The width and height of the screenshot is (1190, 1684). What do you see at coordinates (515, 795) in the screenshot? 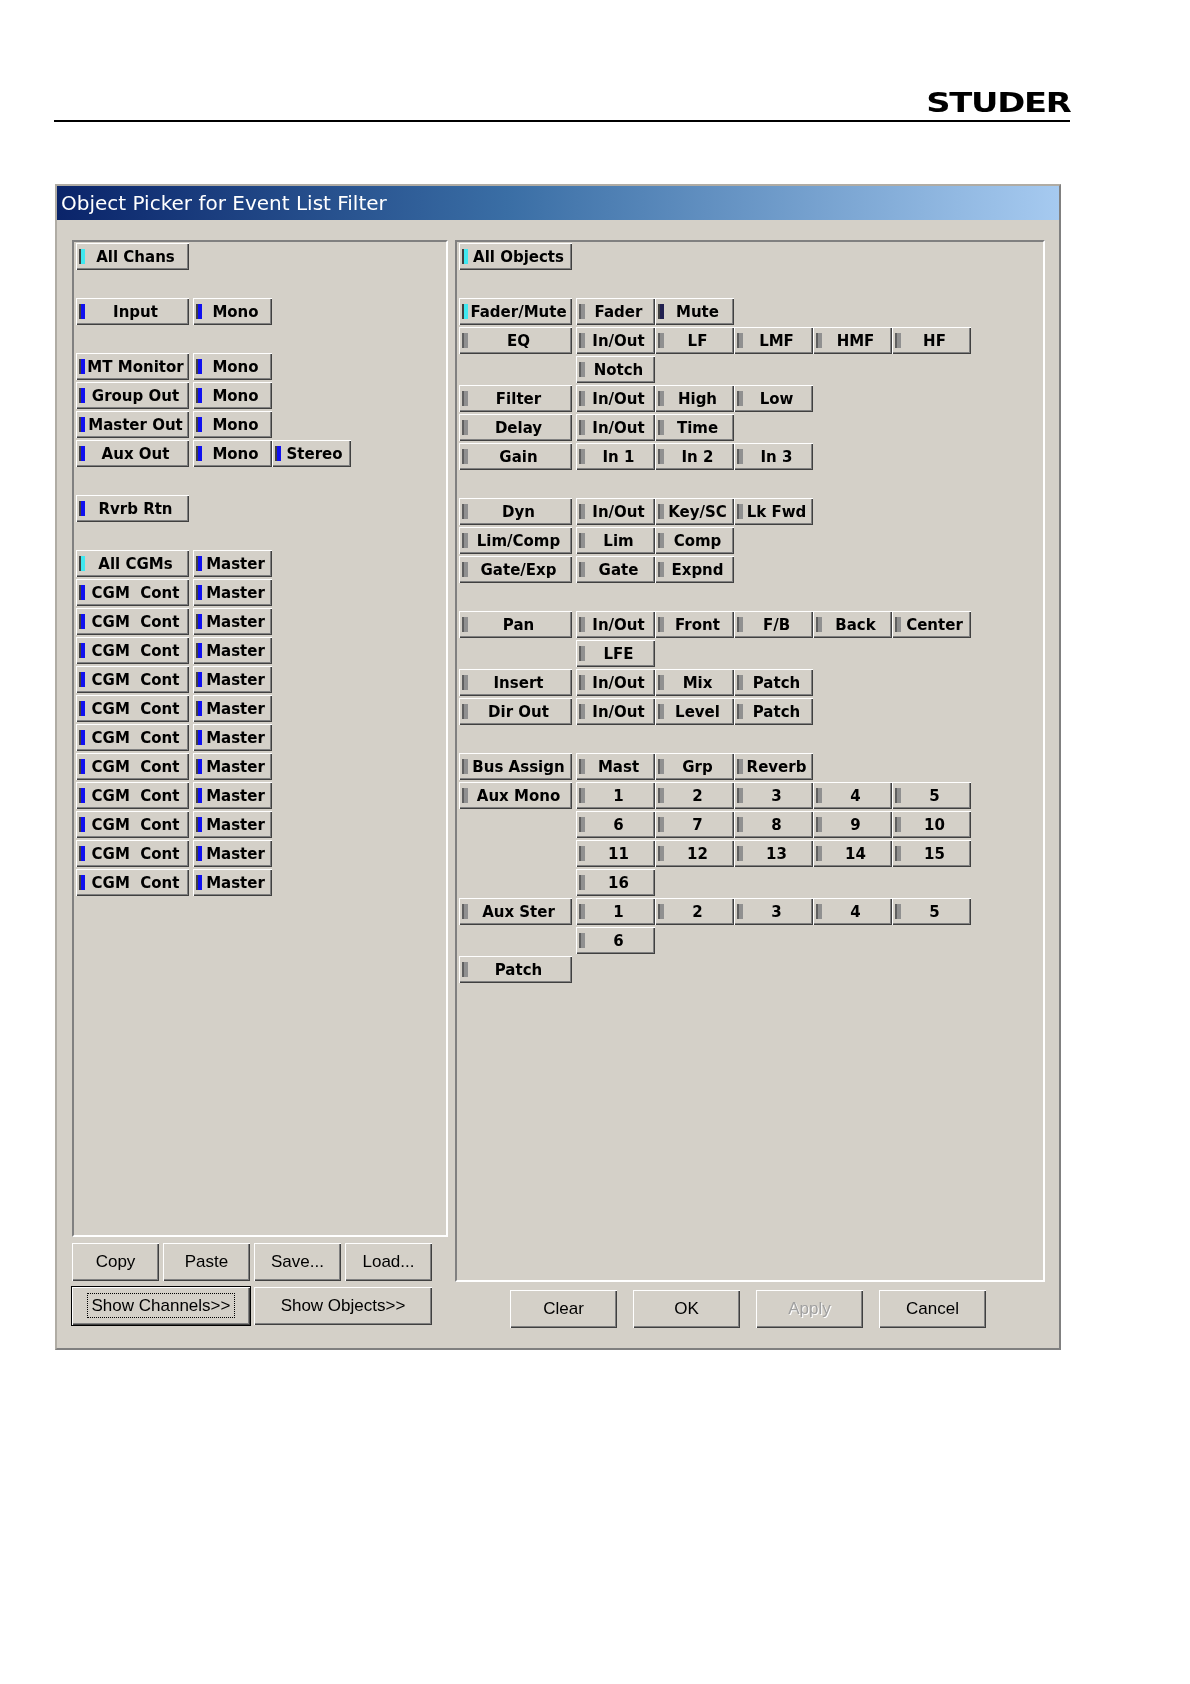
I see `toggle-button: Aux Mono` at bounding box center [515, 795].